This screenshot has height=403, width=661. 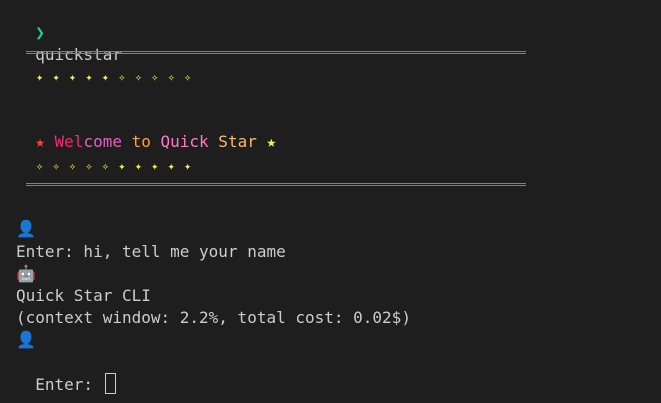 I want to click on banner-title: ★ Welcome to Quick Star ★, so click(x=146, y=130).